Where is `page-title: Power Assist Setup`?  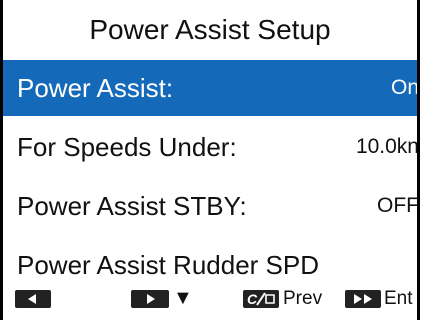 page-title: Power Assist Setup is located at coordinates (210, 29).